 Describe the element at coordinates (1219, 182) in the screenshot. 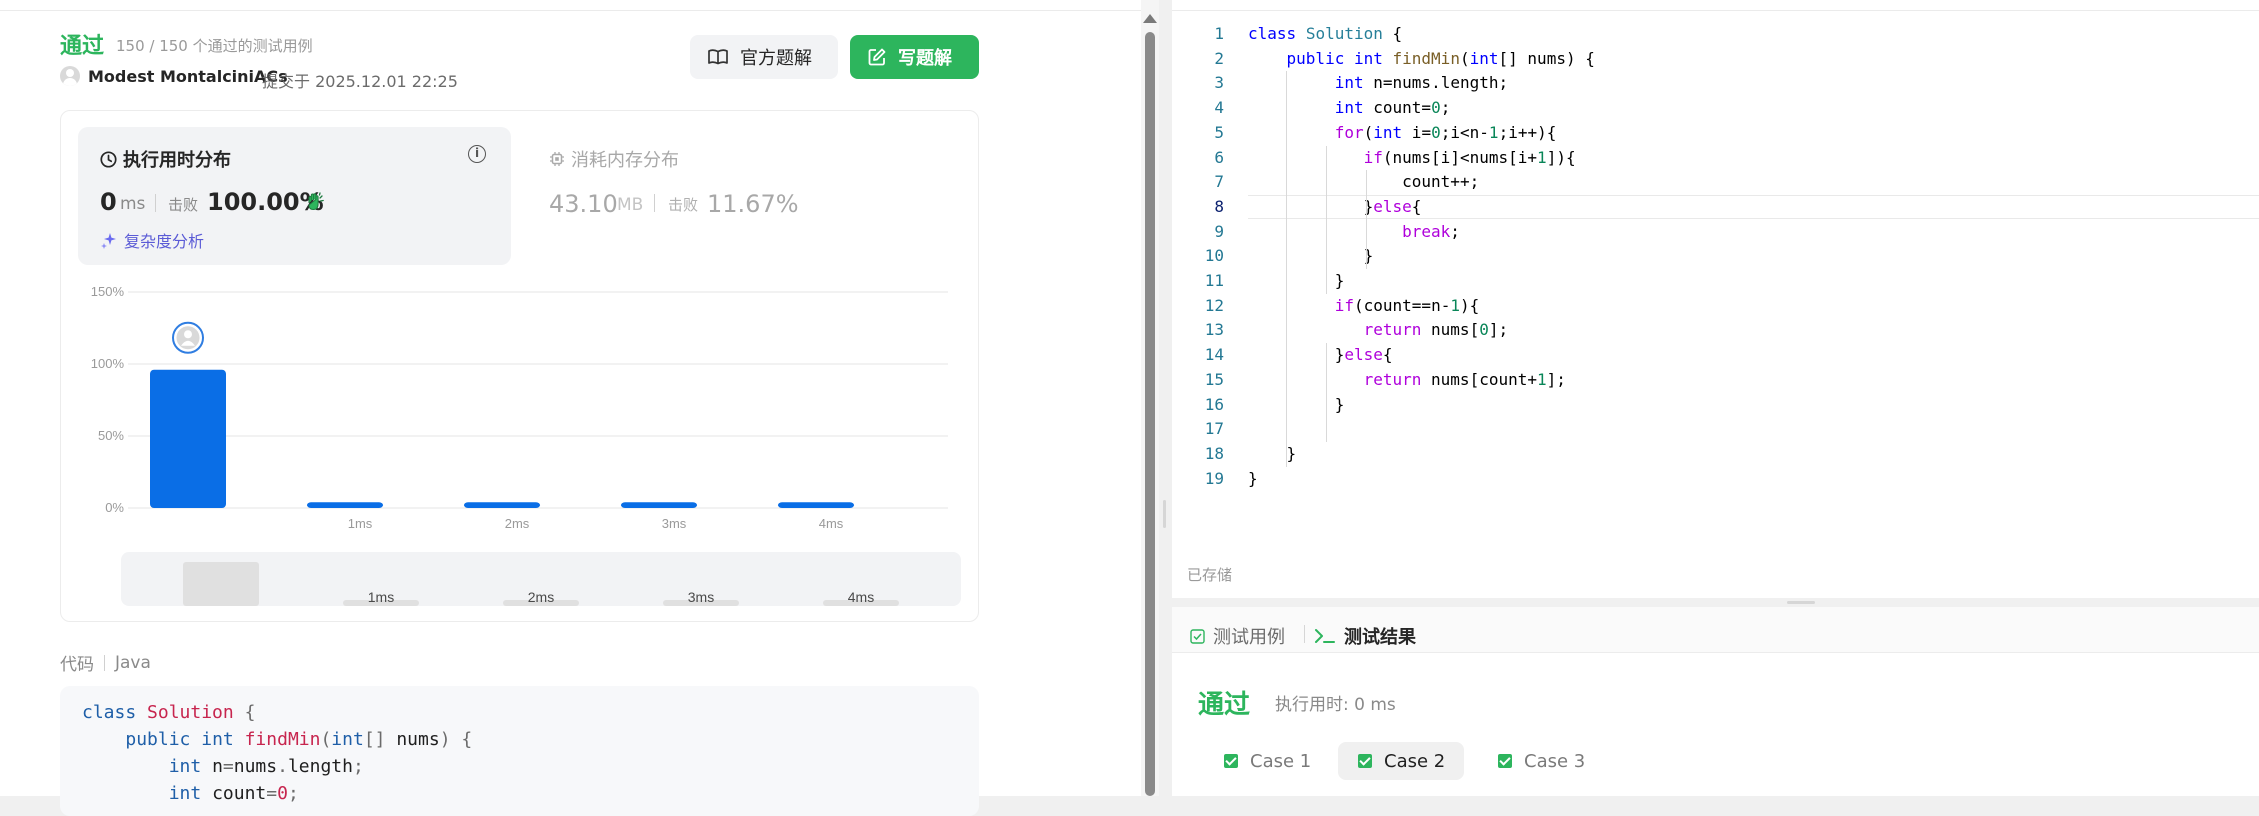

I see `line-number: 7` at that location.